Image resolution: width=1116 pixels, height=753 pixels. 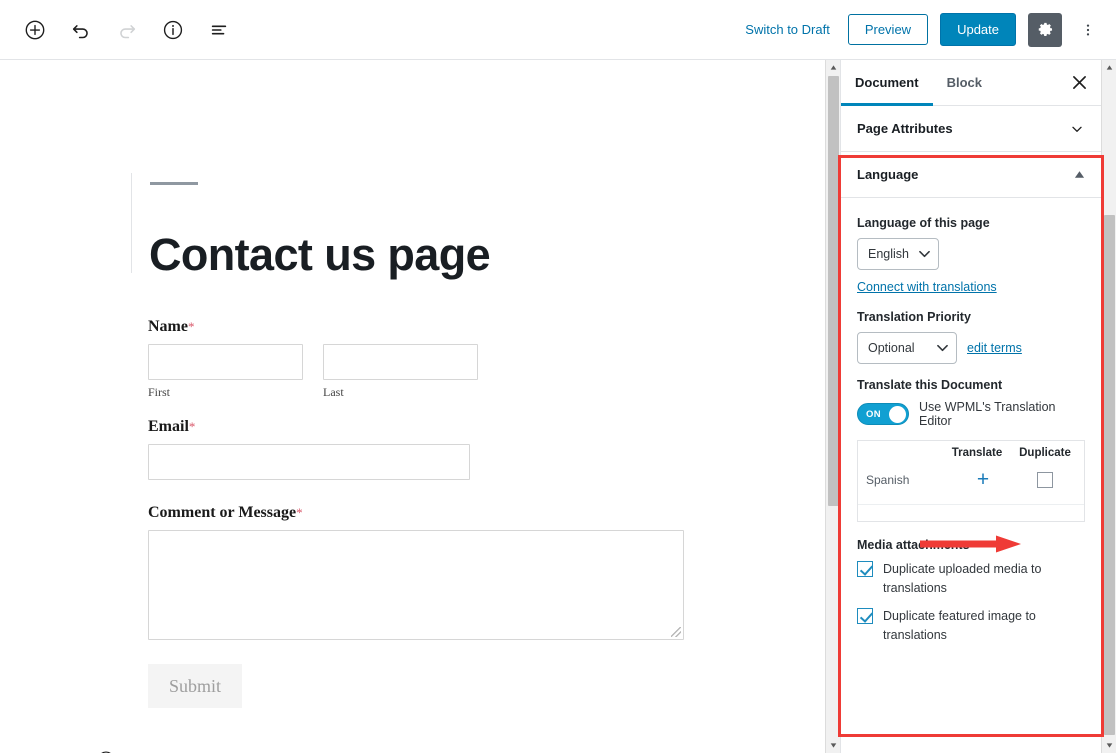 I want to click on duplicate-checkbox, so click(x=1045, y=479).